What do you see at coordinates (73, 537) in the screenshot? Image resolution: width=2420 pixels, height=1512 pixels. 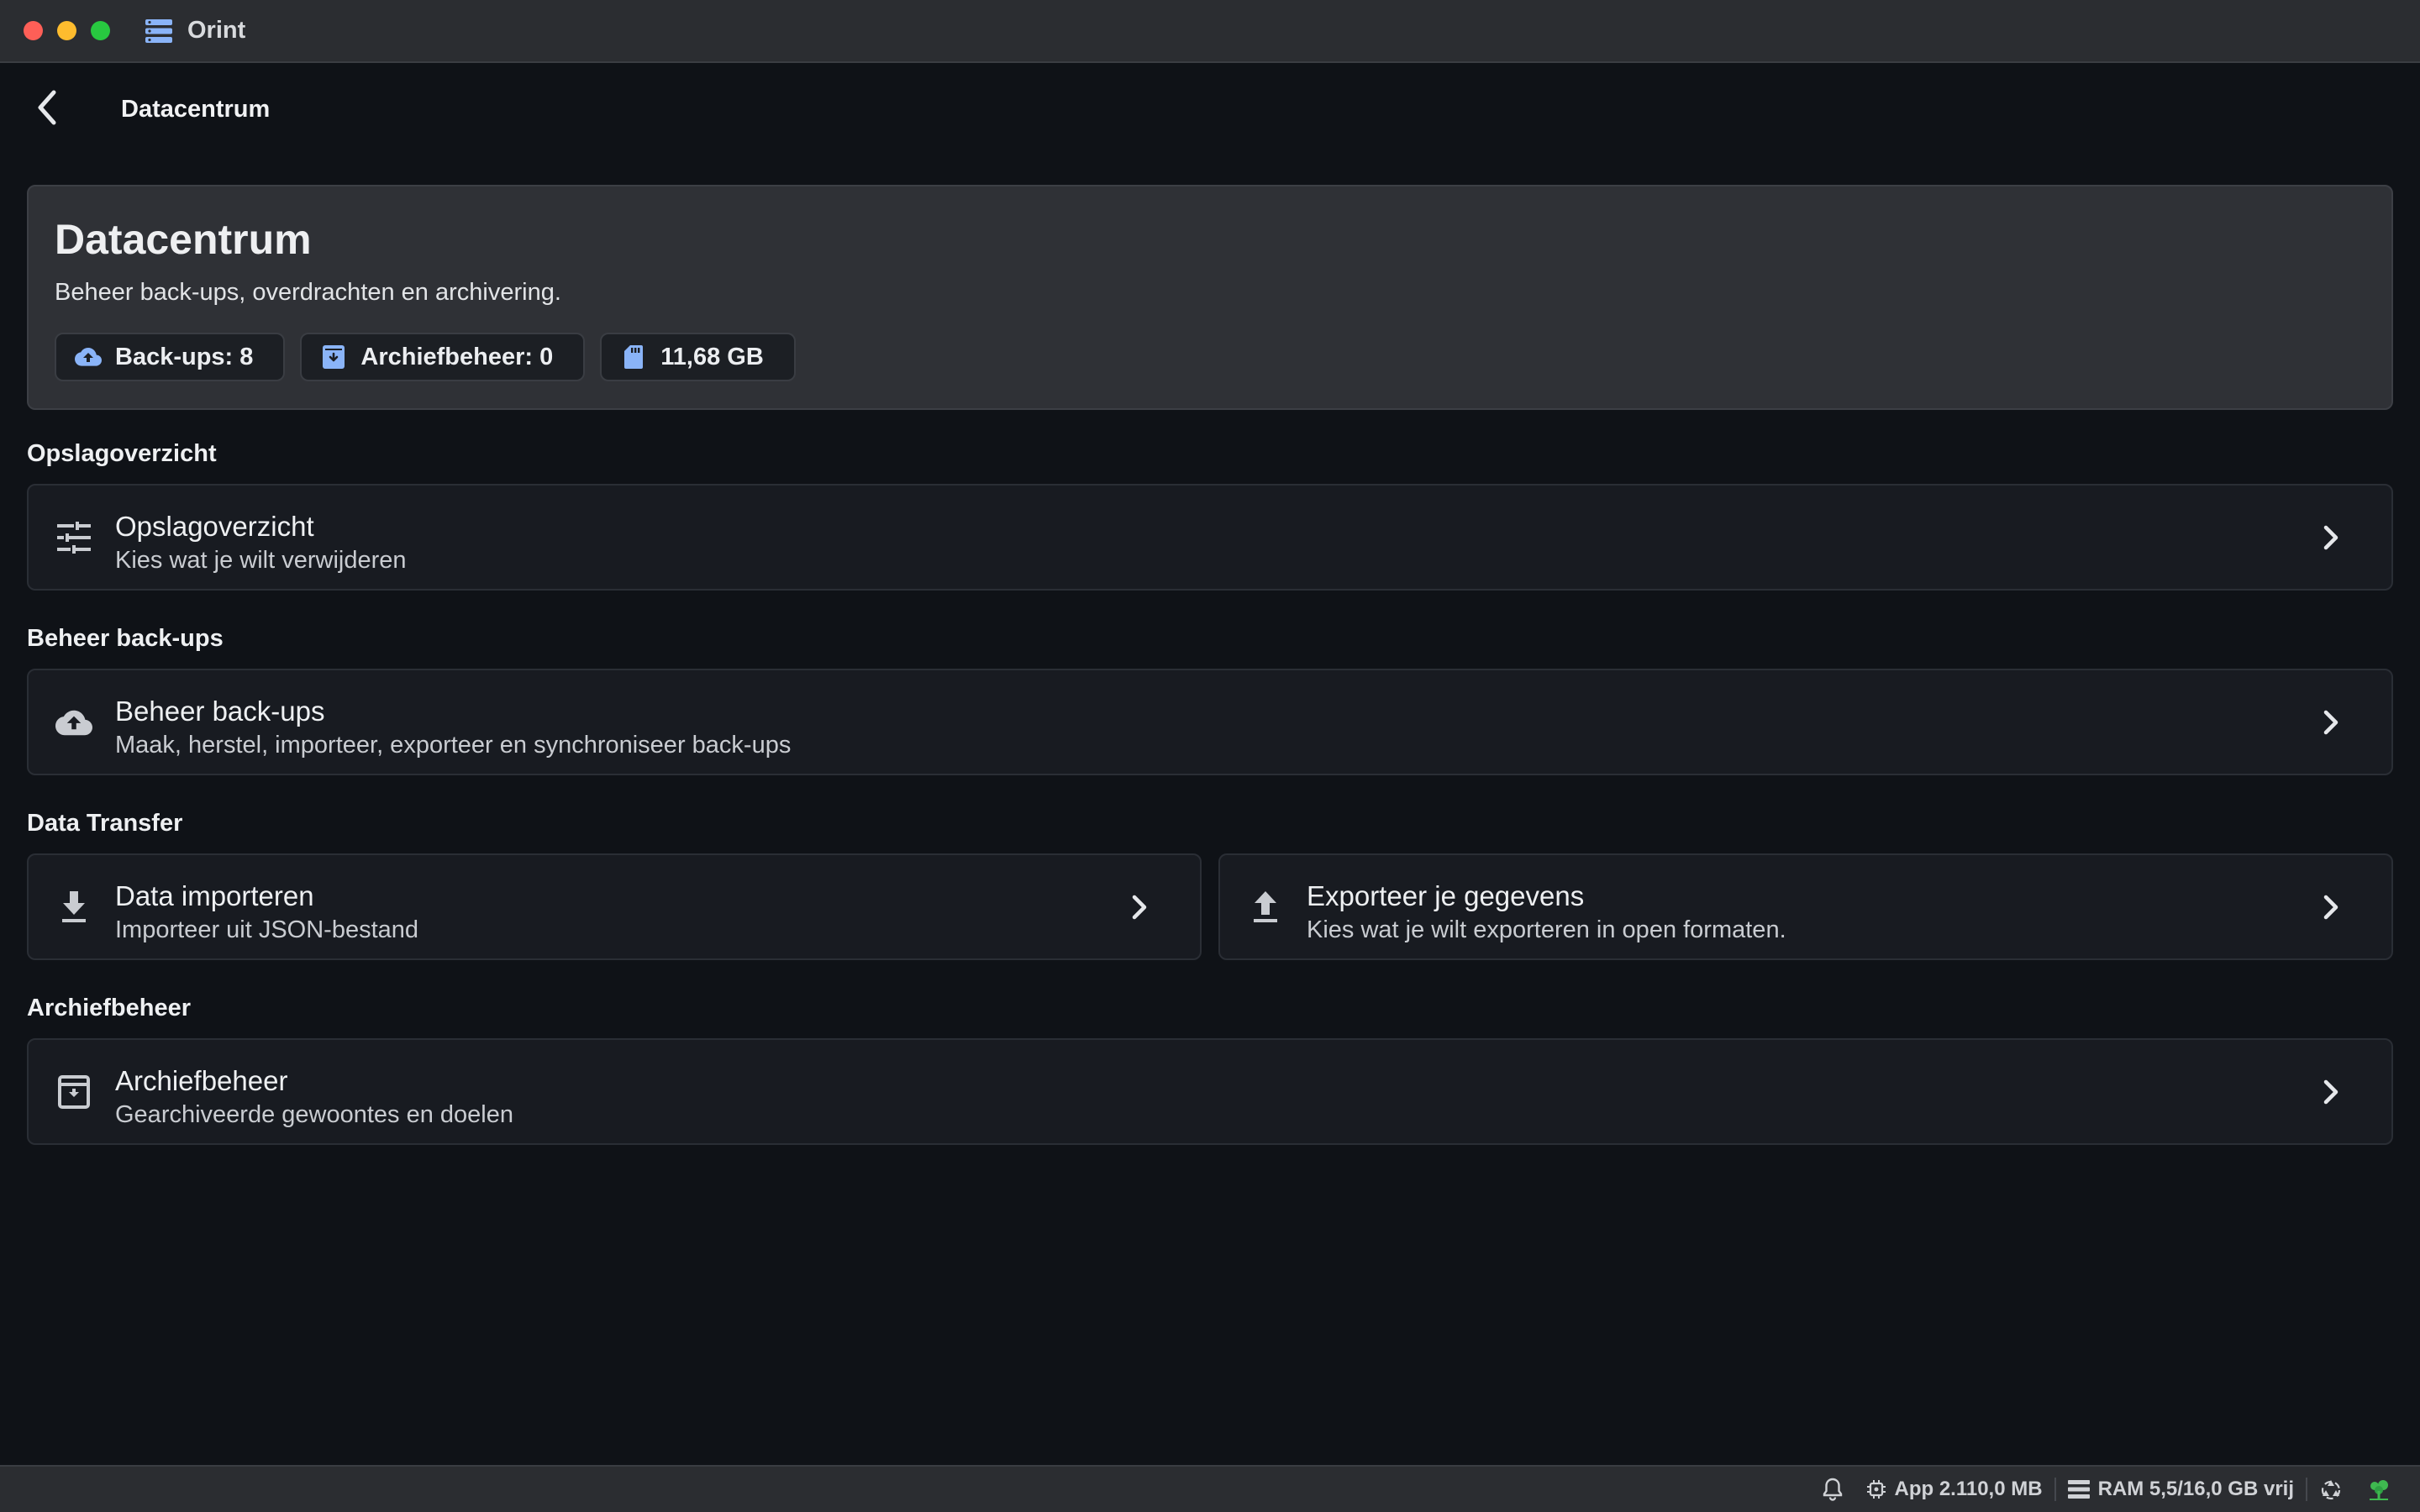 I see `tune-sliders-icon` at bounding box center [73, 537].